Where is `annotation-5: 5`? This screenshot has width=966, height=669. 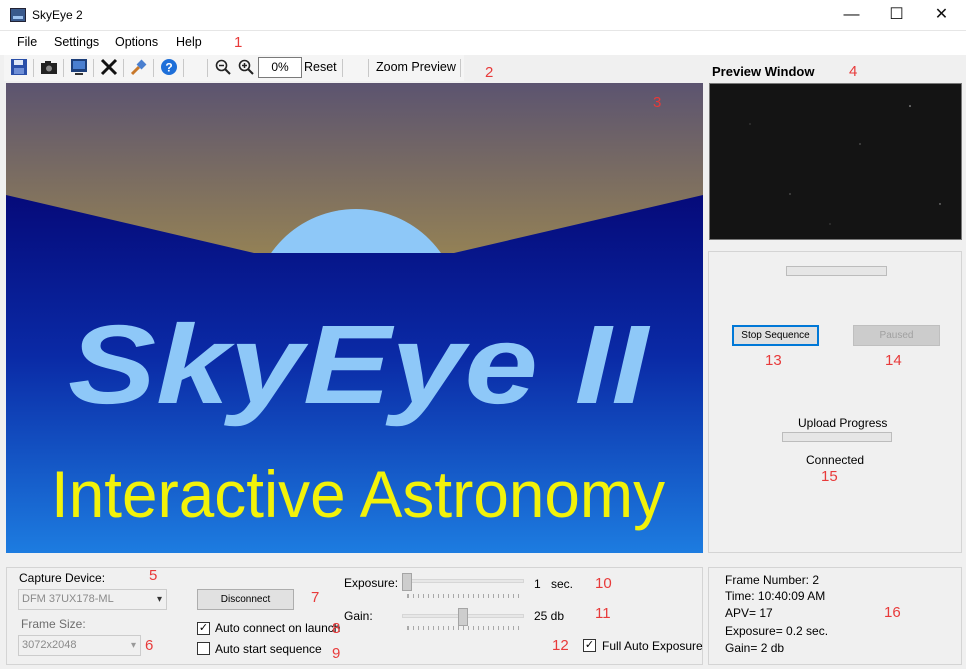
annotation-5: 5 is located at coordinates (153, 575).